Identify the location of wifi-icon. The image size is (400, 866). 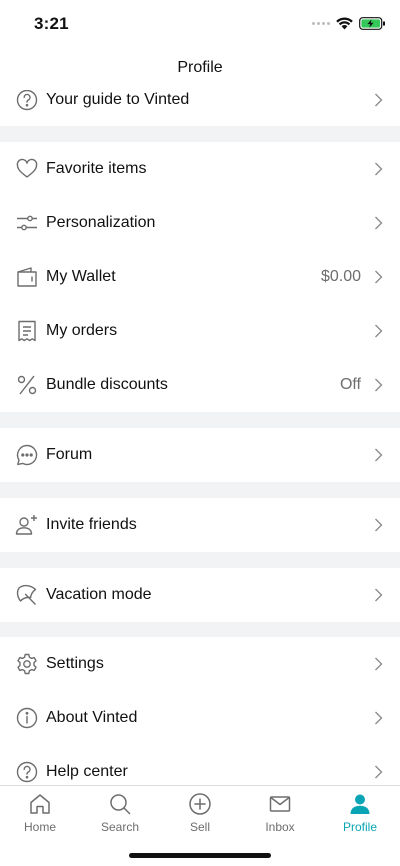
(344, 22).